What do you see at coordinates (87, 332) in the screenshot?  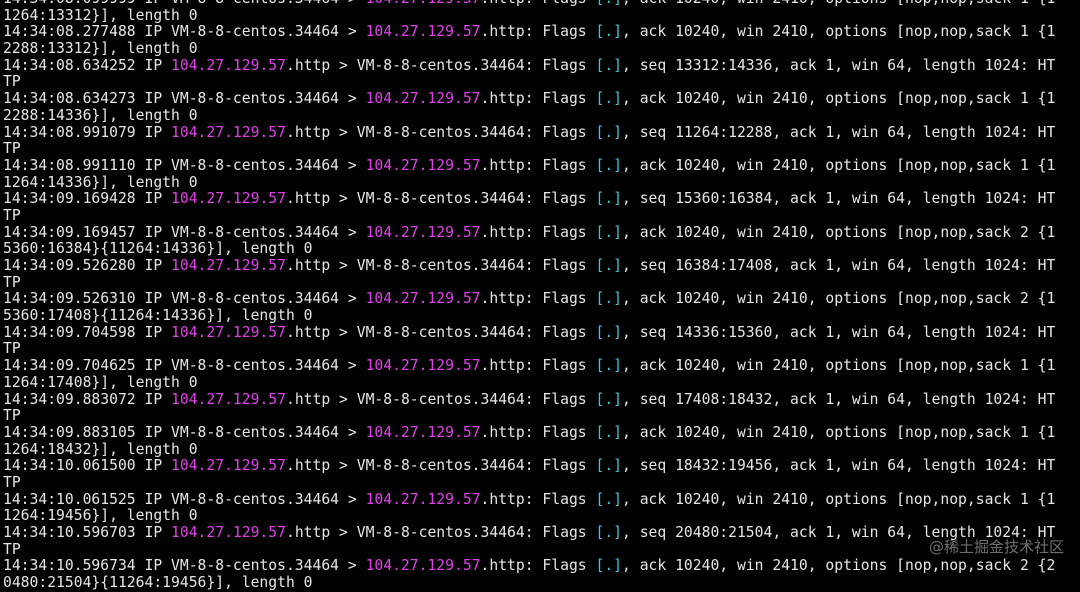 I see `timestamp: 14:34:09.704598 IP` at bounding box center [87, 332].